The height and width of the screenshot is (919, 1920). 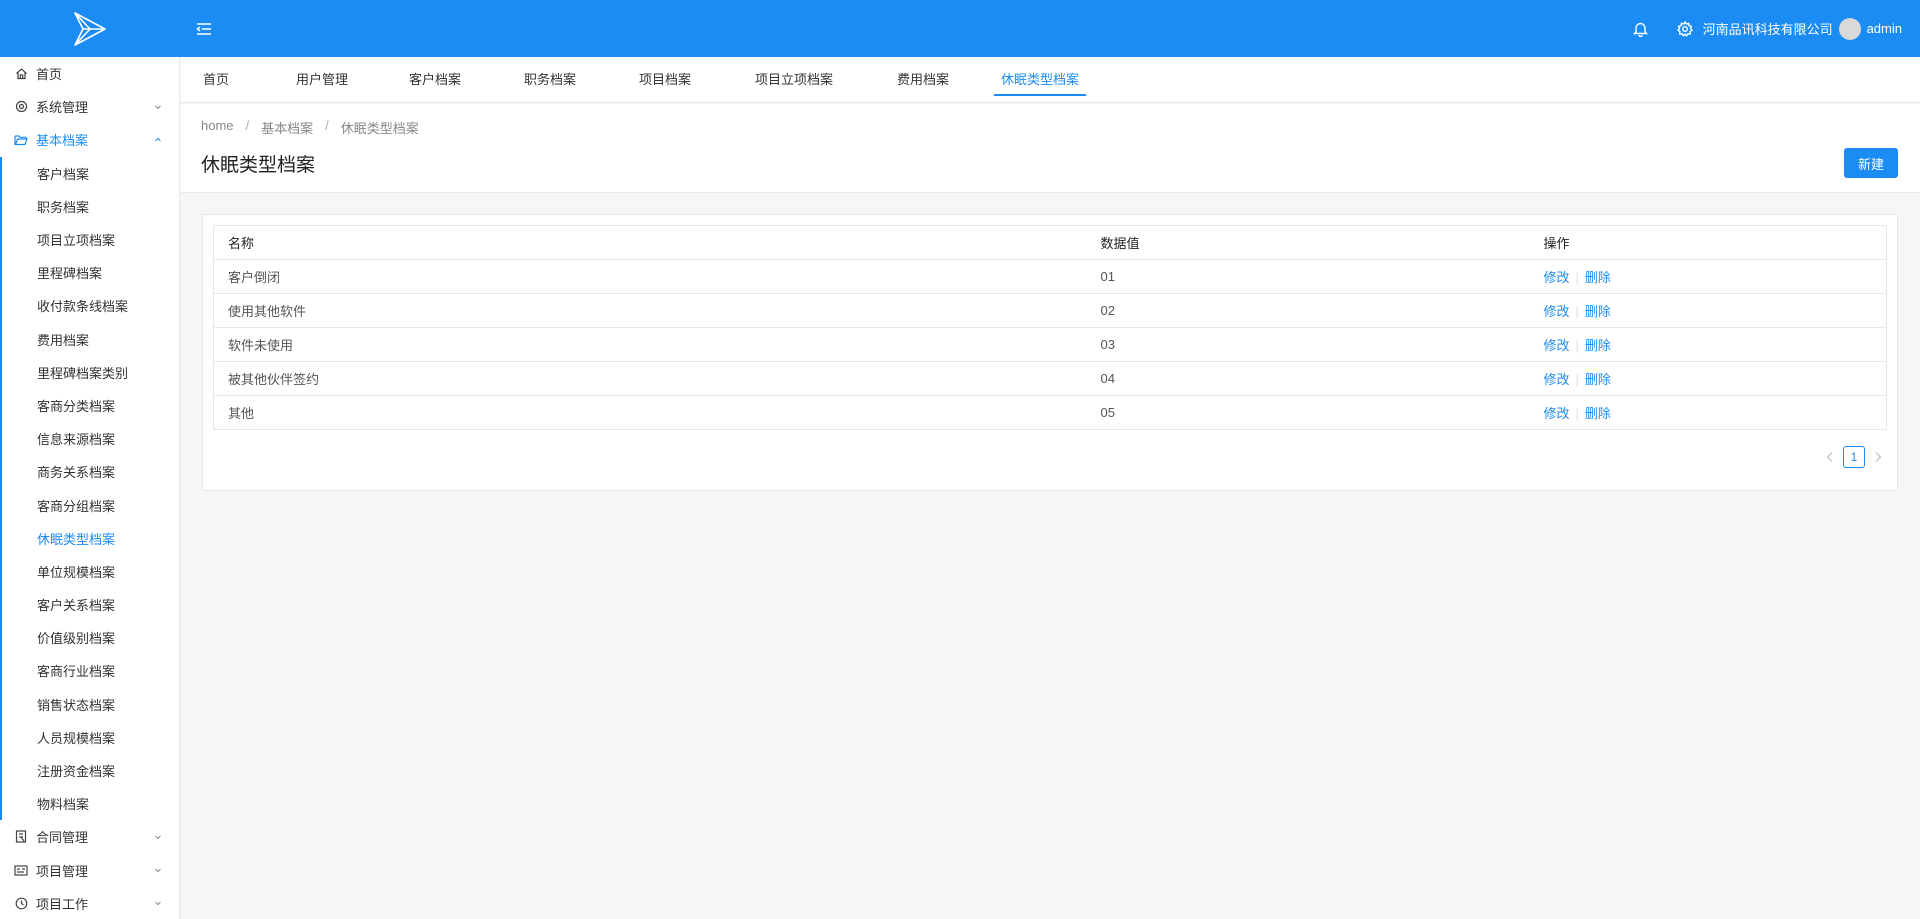 I want to click on contract-icon, so click(x=21, y=837).